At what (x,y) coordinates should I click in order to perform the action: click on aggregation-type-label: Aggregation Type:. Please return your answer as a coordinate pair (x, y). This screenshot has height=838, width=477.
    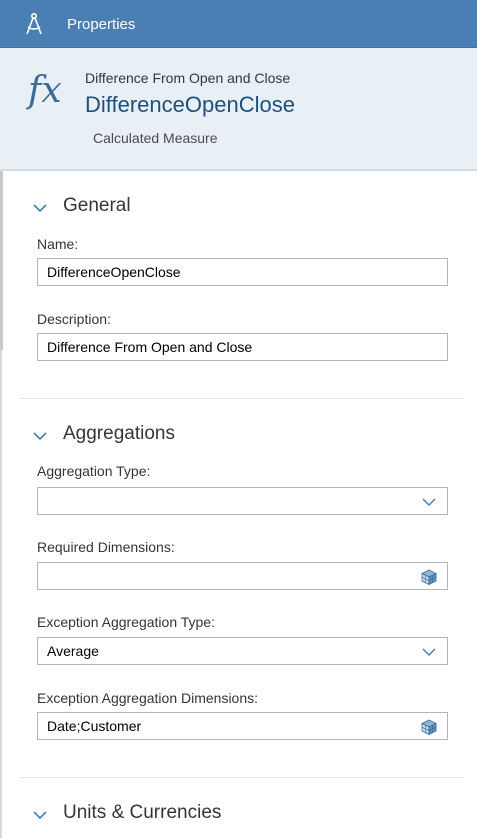
    Looking at the image, I should click on (94, 471).